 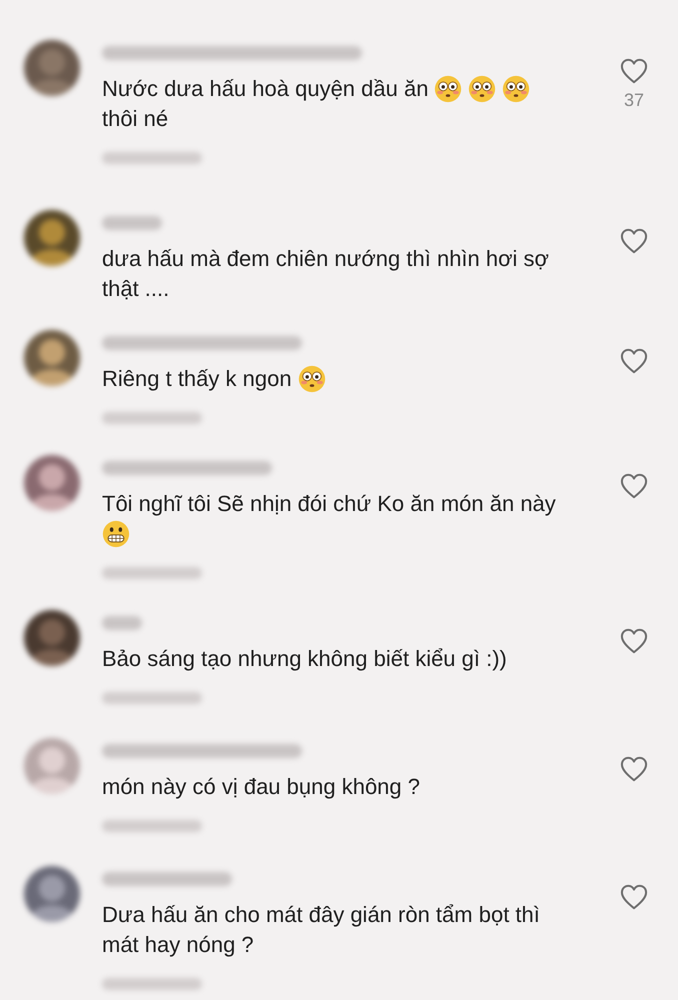 I want to click on comment-text: Tôi nghĩ tôi Sẽ nhịn đói chứ Ko ăn món ăn này, so click(x=329, y=504).